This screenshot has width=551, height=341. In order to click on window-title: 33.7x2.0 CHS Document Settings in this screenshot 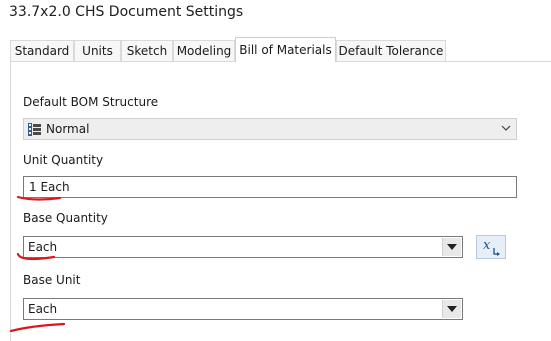, I will do `click(126, 12)`.